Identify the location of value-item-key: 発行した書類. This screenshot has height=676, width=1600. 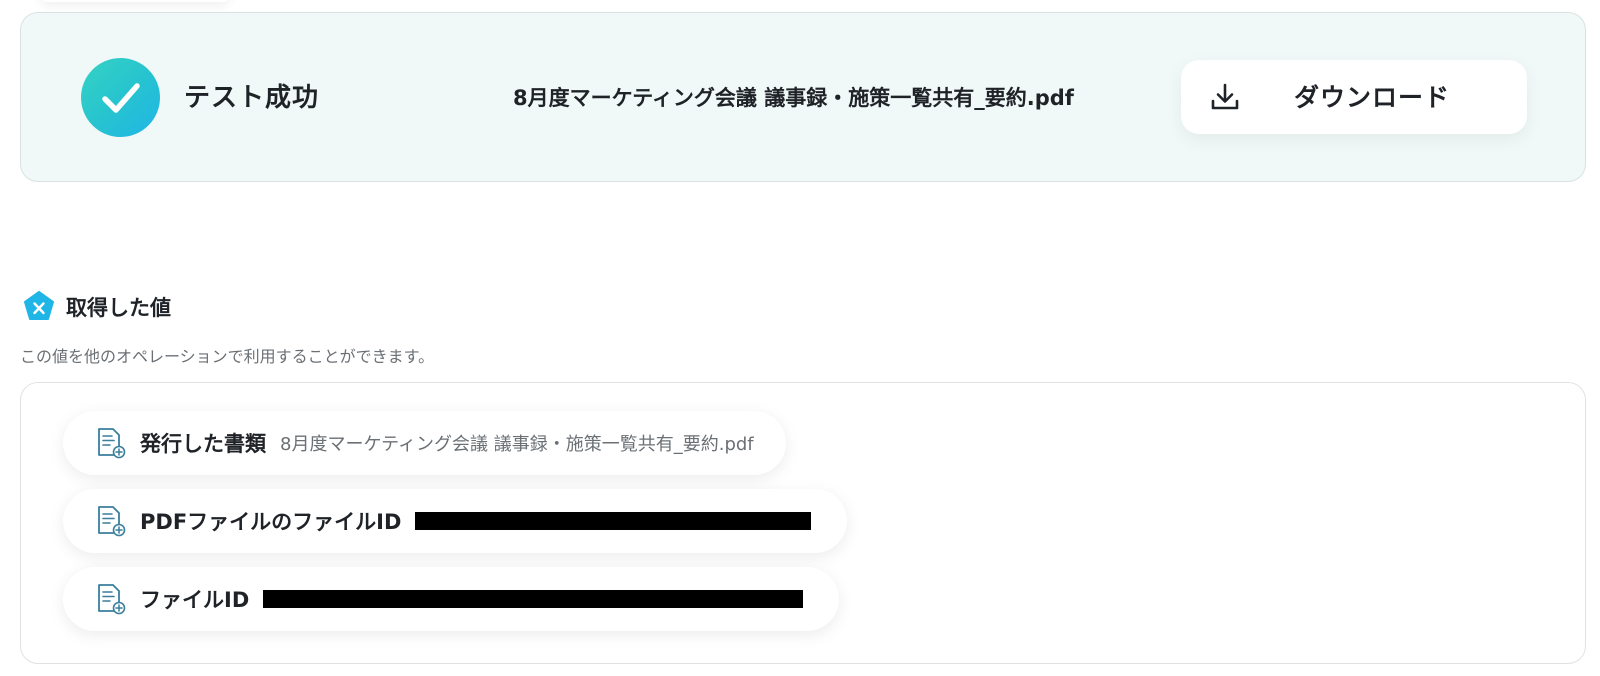
(203, 444).